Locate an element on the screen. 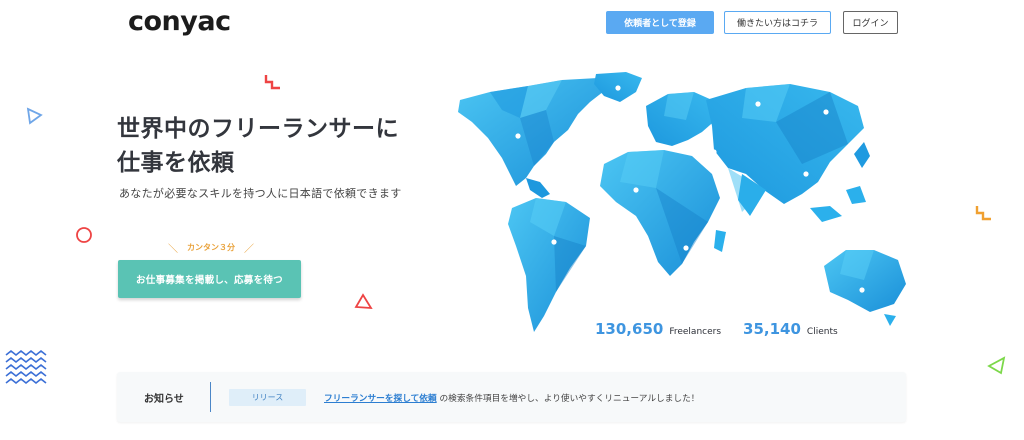  hint-text: カンタン３分 is located at coordinates (211, 247).